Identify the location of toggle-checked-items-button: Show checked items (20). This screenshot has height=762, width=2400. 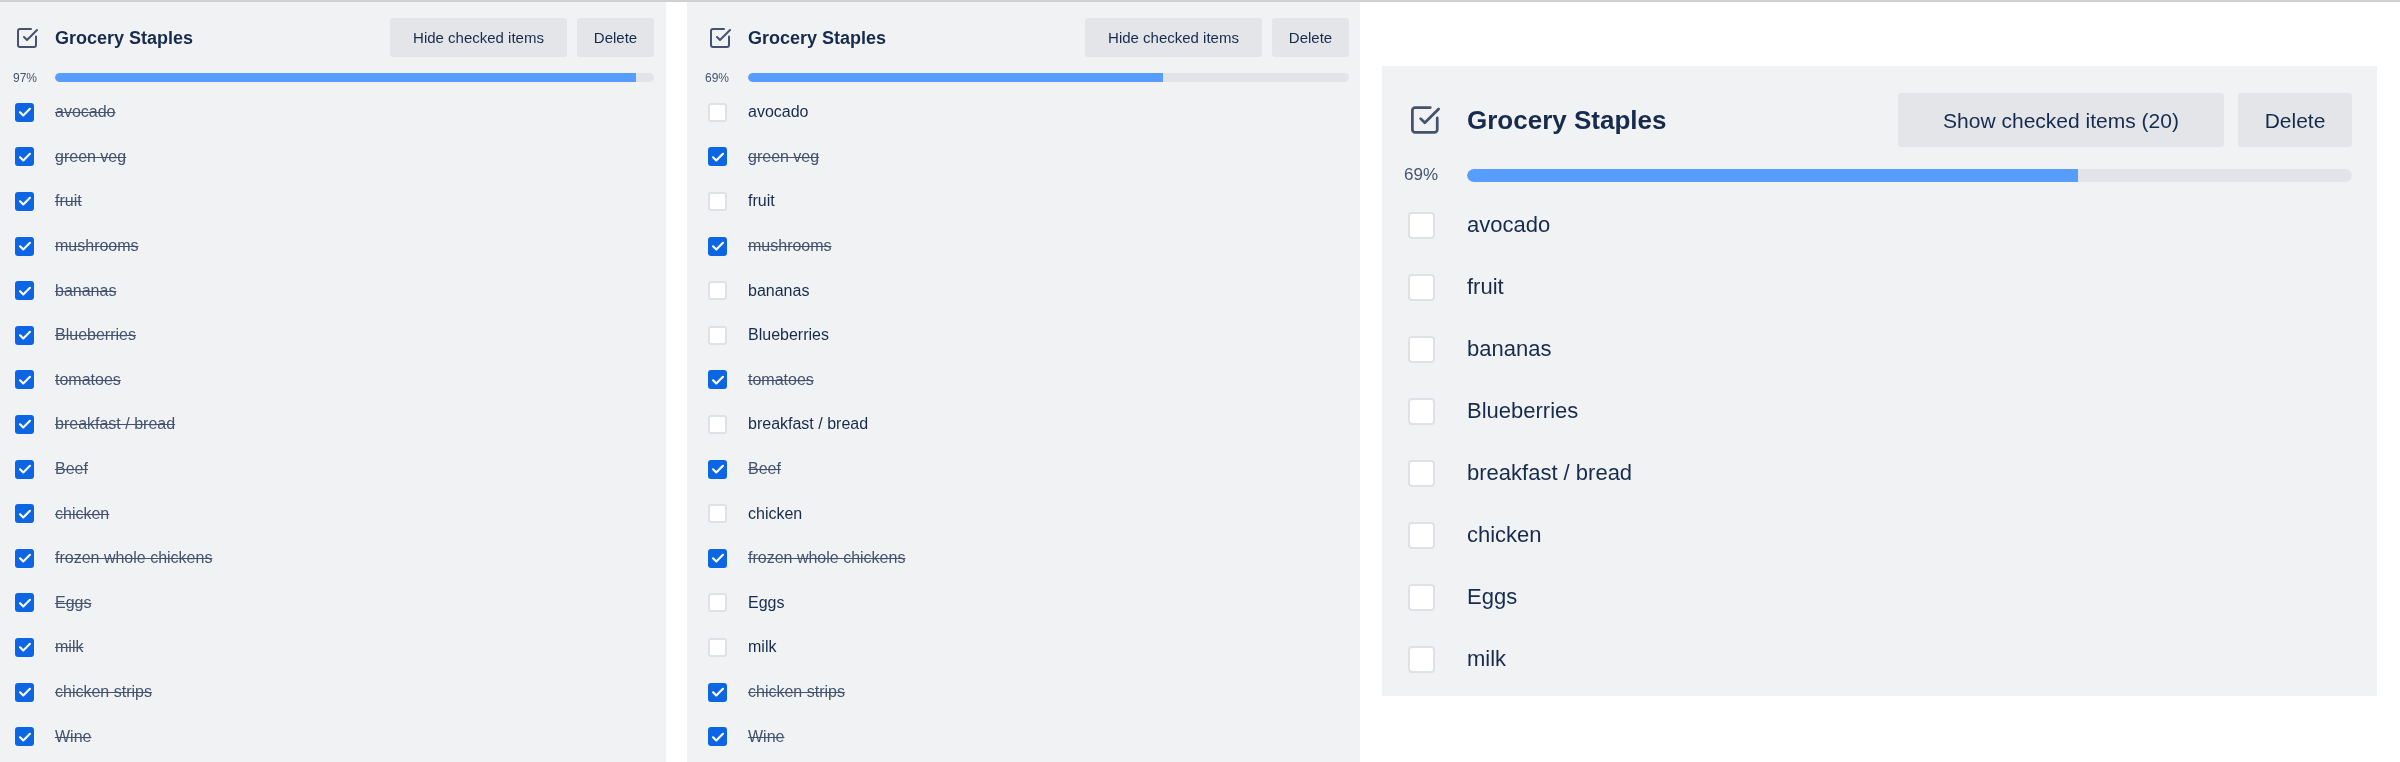
(2061, 120).